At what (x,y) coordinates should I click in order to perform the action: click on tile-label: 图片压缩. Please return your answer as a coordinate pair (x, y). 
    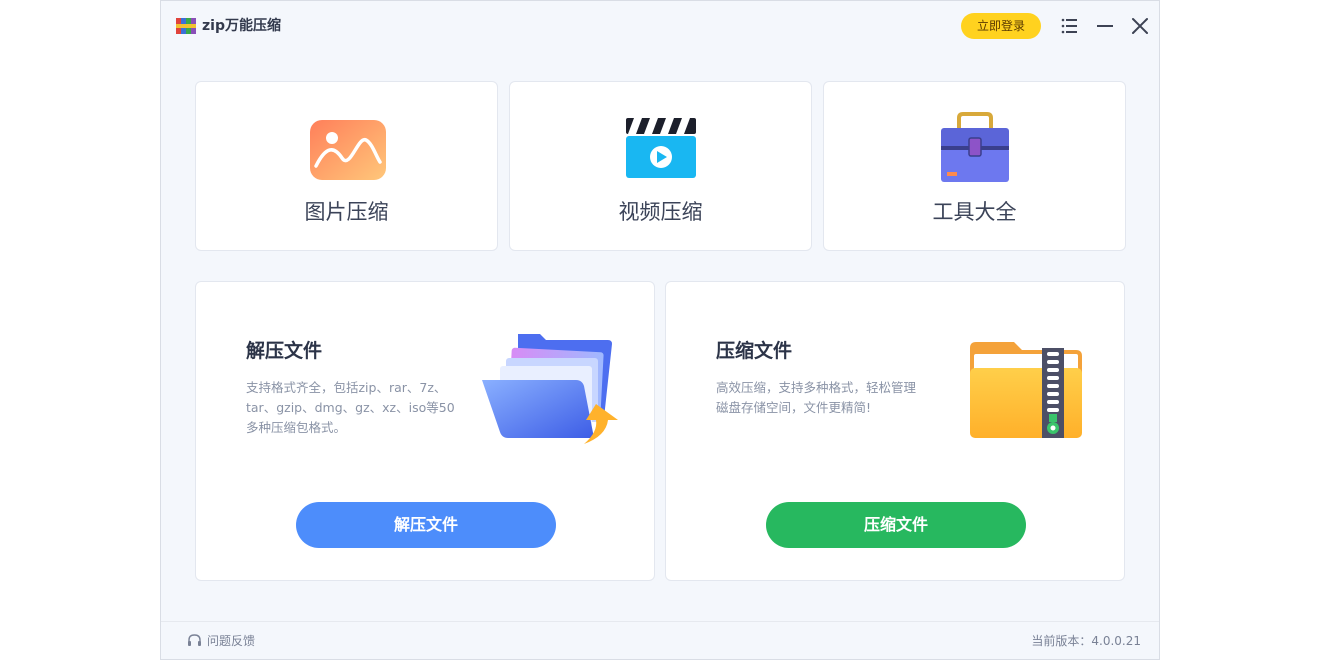
    Looking at the image, I should click on (346, 212).